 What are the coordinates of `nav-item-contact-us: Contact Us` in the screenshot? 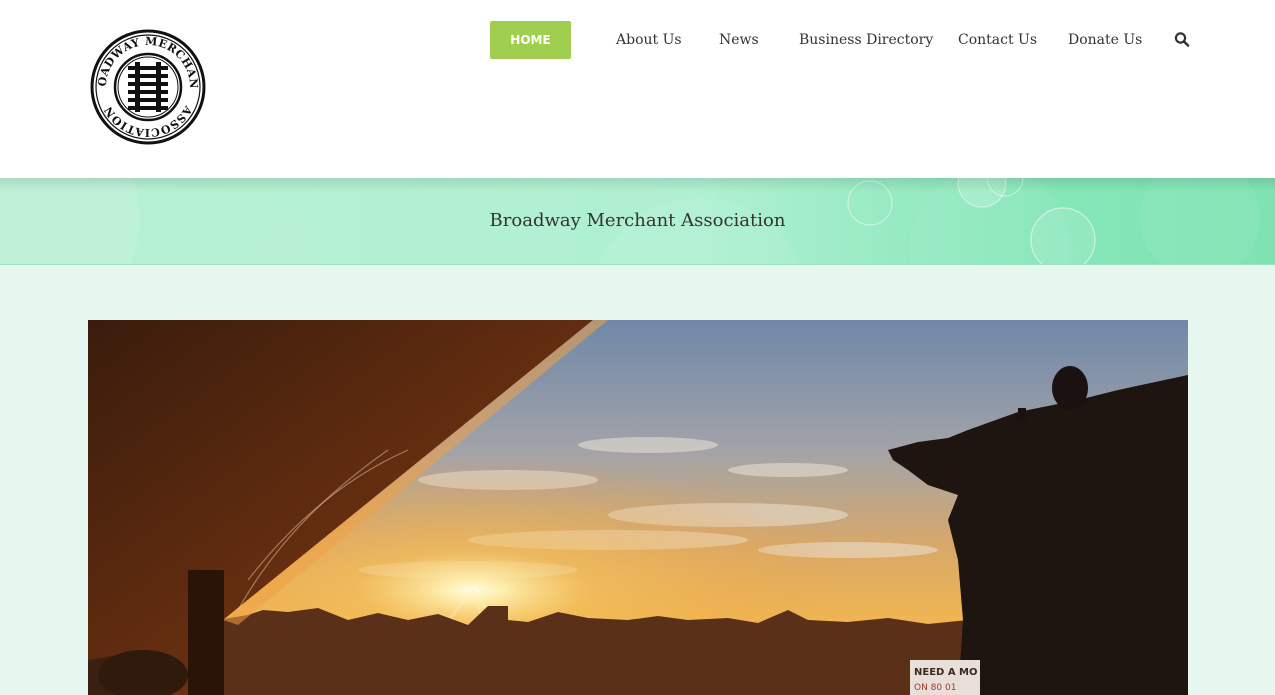 It's located at (997, 40).